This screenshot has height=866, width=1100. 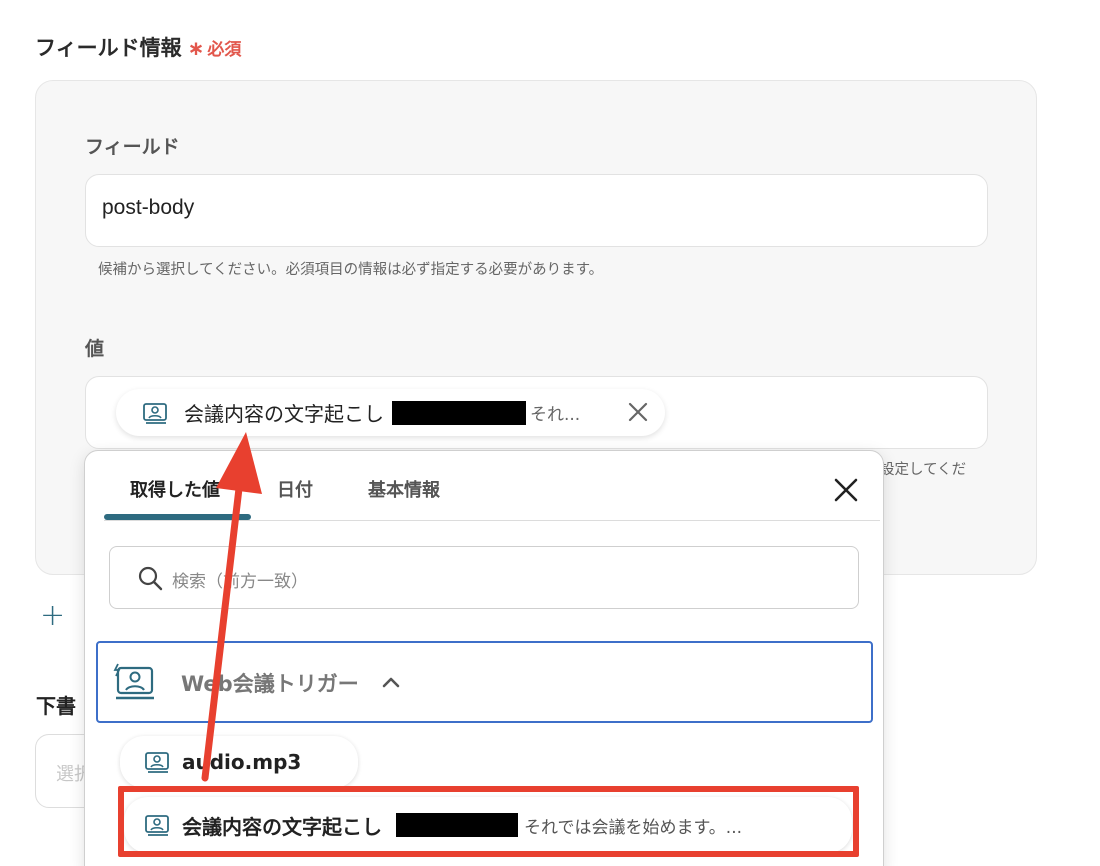 I want to click on group-label: Web会議トリガー, so click(x=270, y=684).